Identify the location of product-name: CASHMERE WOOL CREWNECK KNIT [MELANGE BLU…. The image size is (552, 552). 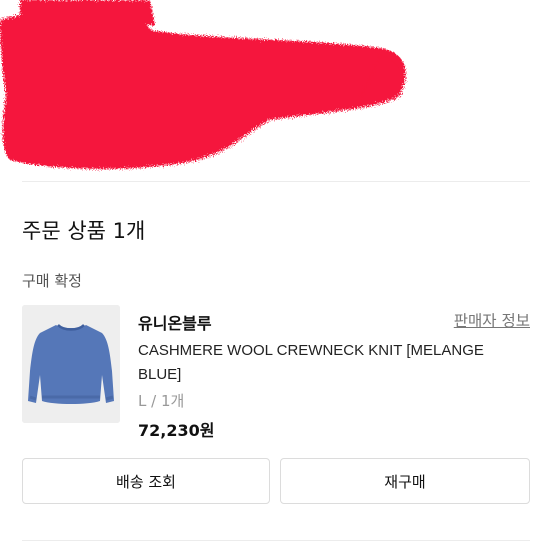
(334, 363).